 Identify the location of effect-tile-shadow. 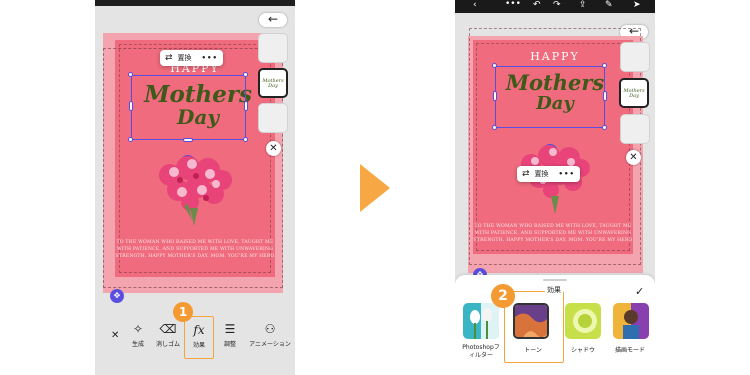
(583, 321).